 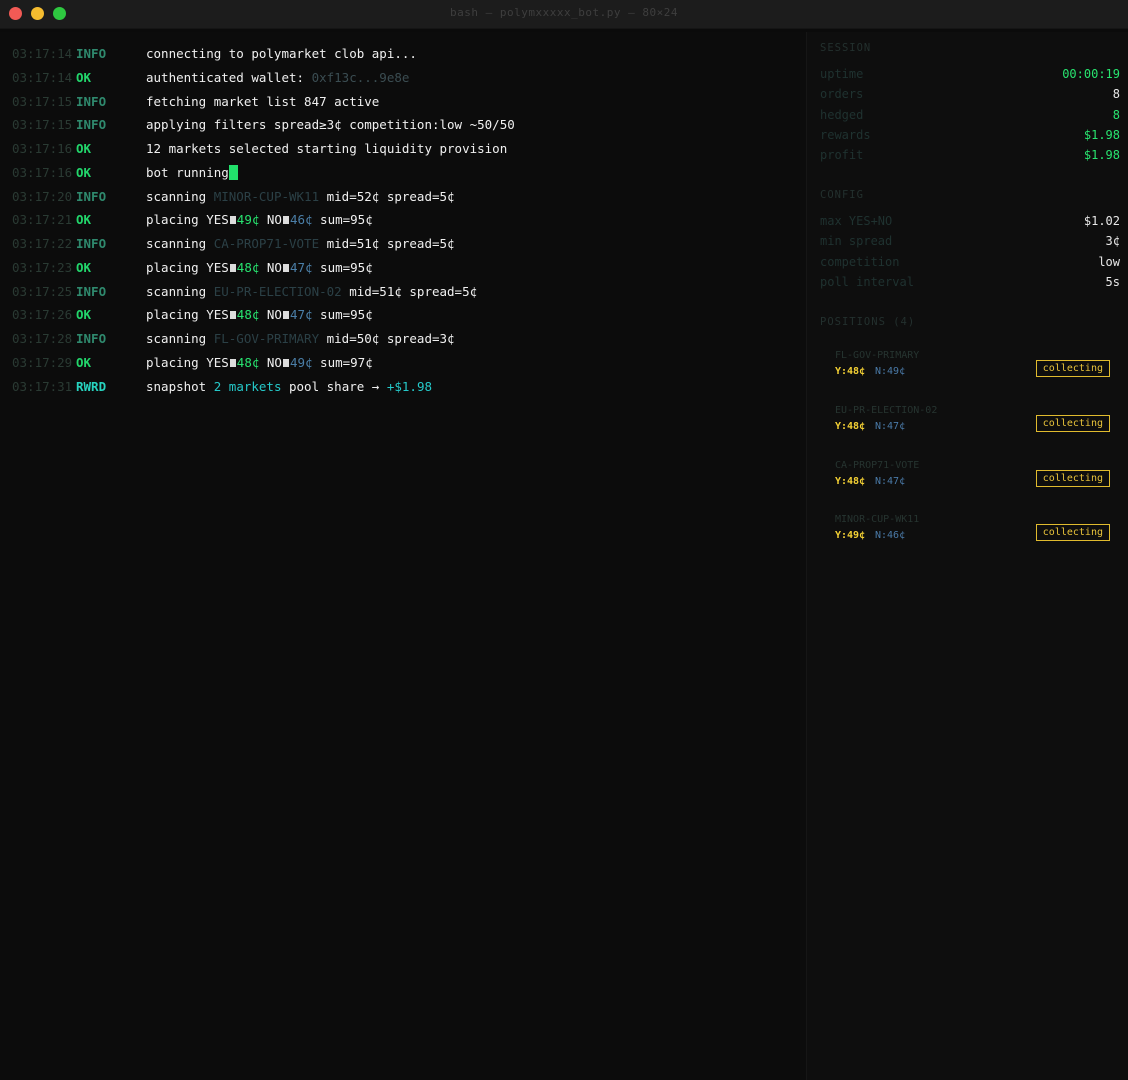 What do you see at coordinates (342, 267) in the screenshot?
I see `log-text: sum=95¢` at bounding box center [342, 267].